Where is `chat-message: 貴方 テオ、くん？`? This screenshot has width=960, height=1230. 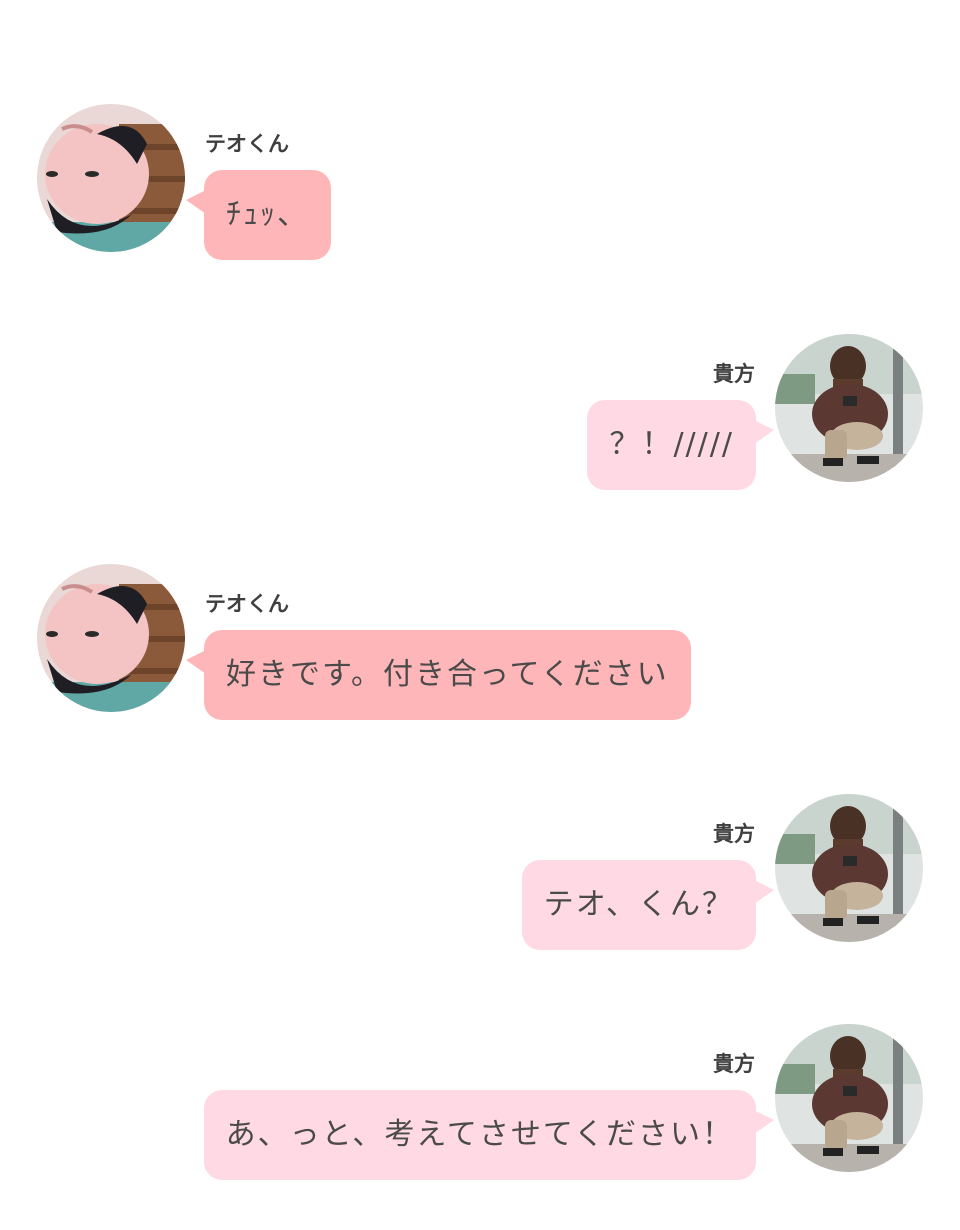
chat-message: 貴方 テオ、くん？ is located at coordinates (480, 872).